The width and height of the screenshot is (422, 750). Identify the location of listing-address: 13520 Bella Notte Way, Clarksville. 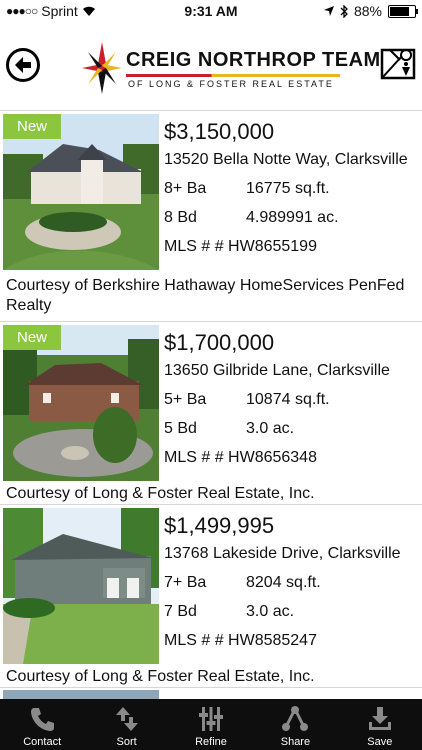
(286, 159).